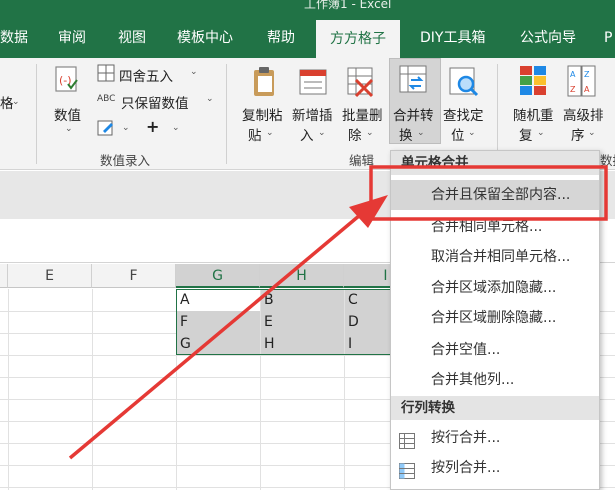  Describe the element at coordinates (578, 136) in the screenshot. I see `advanced-sort-button-line2: 序` at that location.